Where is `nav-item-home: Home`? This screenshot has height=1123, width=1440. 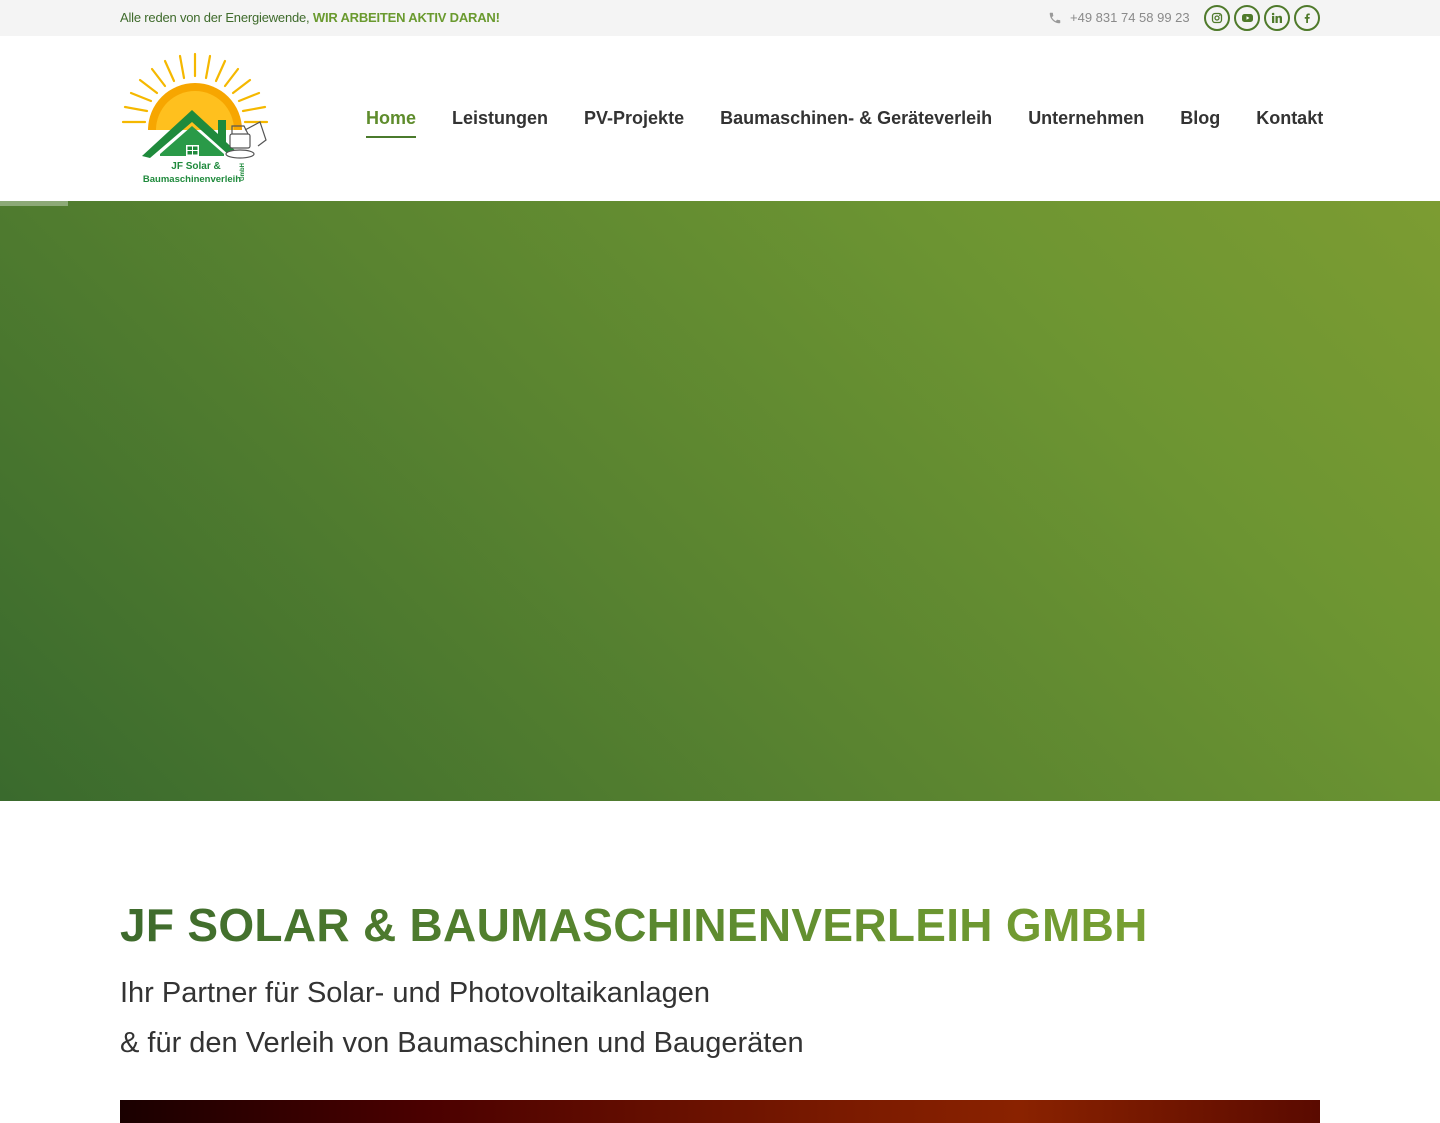 nav-item-home: Home is located at coordinates (391, 123).